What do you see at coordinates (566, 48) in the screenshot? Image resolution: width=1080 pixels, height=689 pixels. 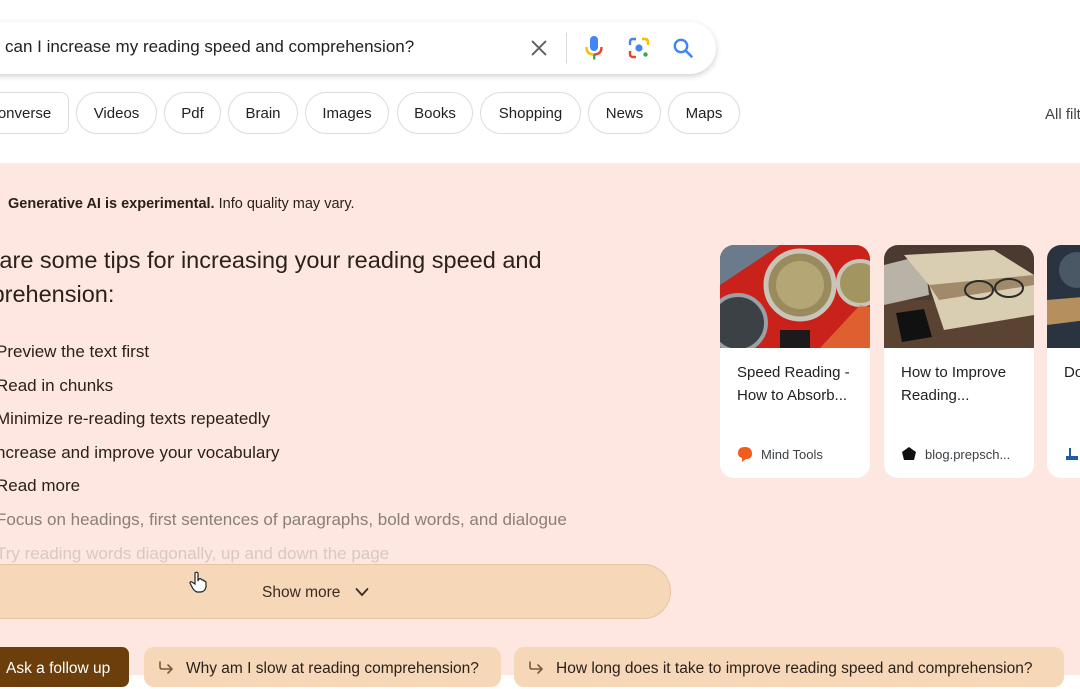 I see `search-divider` at bounding box center [566, 48].